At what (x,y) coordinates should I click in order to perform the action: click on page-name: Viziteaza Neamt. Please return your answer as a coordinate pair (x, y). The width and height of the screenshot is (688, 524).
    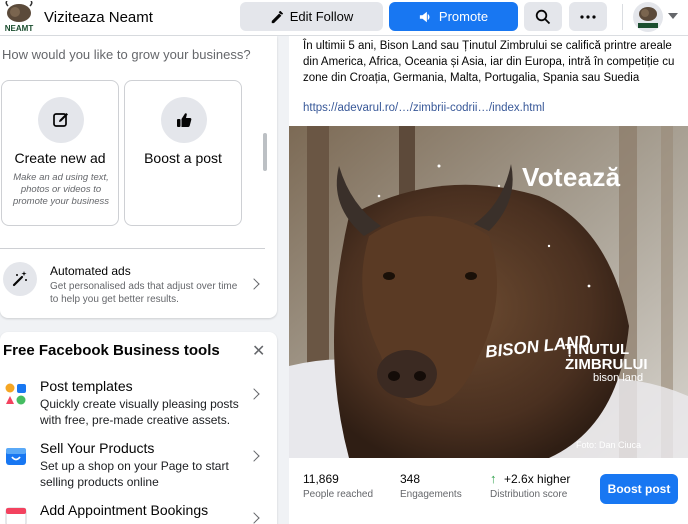
    Looking at the image, I should click on (98, 17).